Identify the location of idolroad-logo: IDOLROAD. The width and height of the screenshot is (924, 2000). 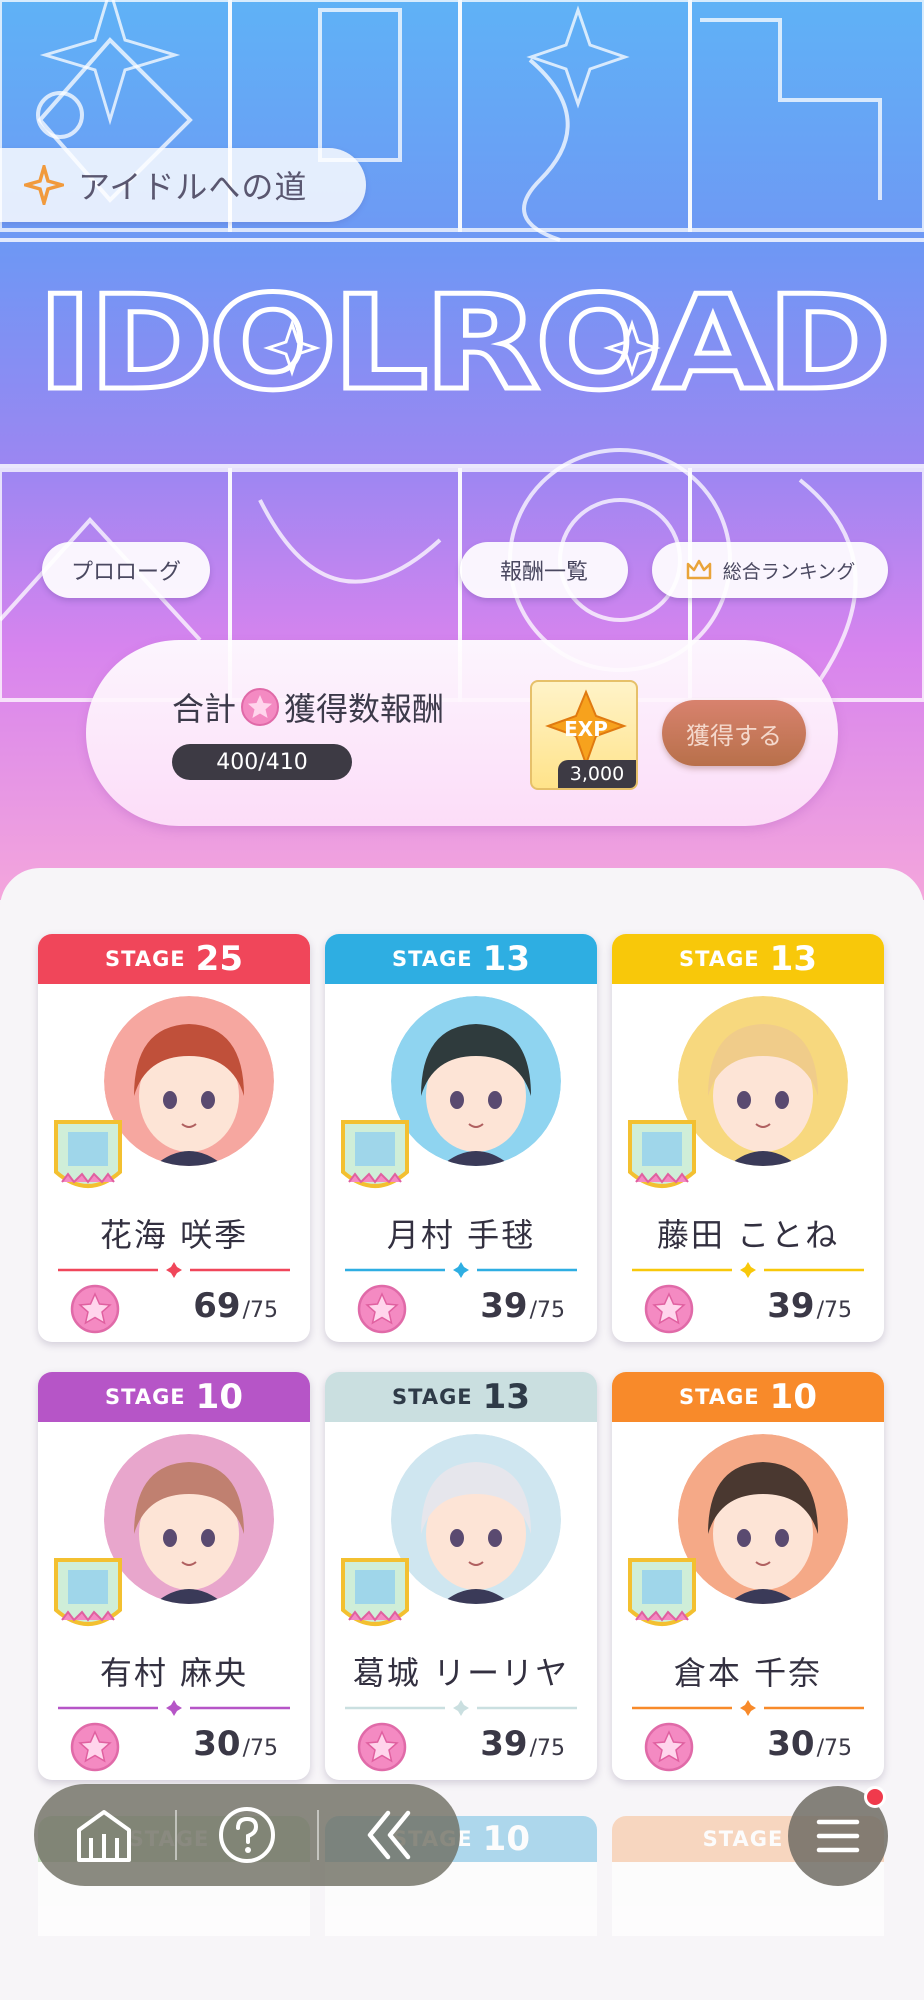
(462, 353).